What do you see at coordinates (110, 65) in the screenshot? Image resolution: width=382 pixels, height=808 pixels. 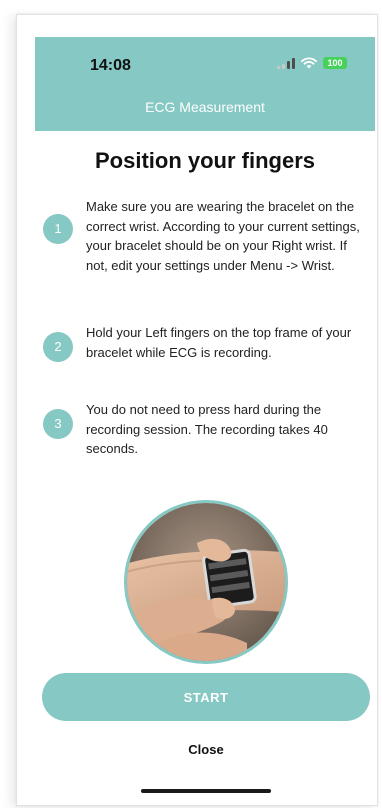 I see `status-time: 14:08` at bounding box center [110, 65].